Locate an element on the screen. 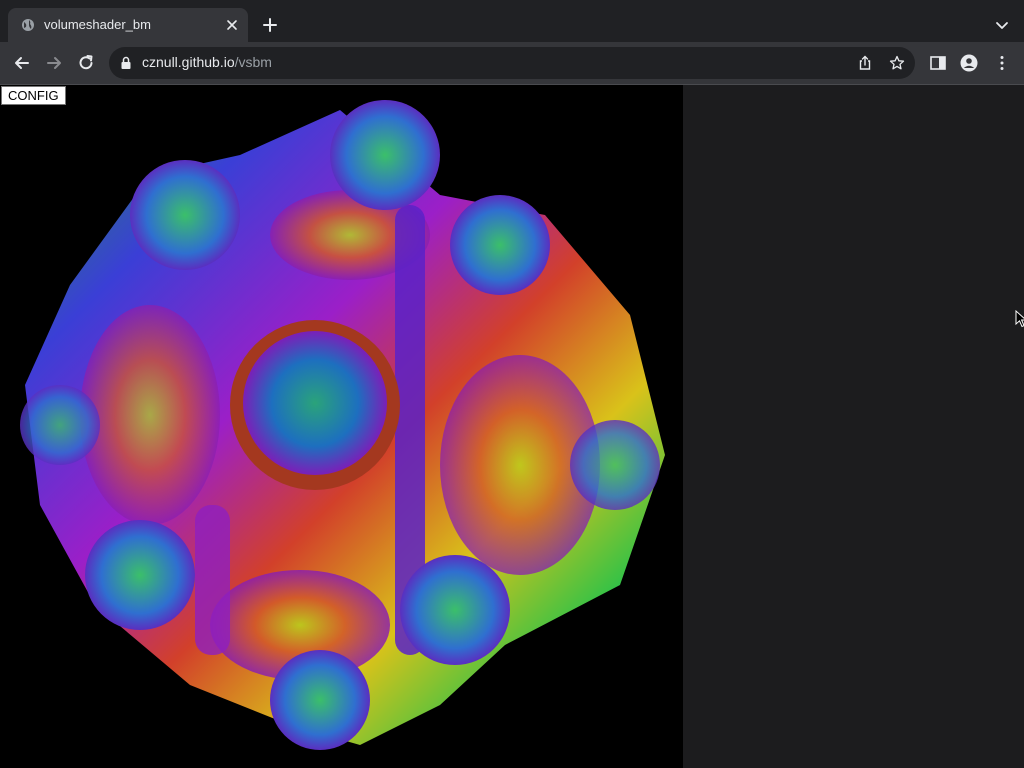  lock-icon is located at coordinates (126, 63).